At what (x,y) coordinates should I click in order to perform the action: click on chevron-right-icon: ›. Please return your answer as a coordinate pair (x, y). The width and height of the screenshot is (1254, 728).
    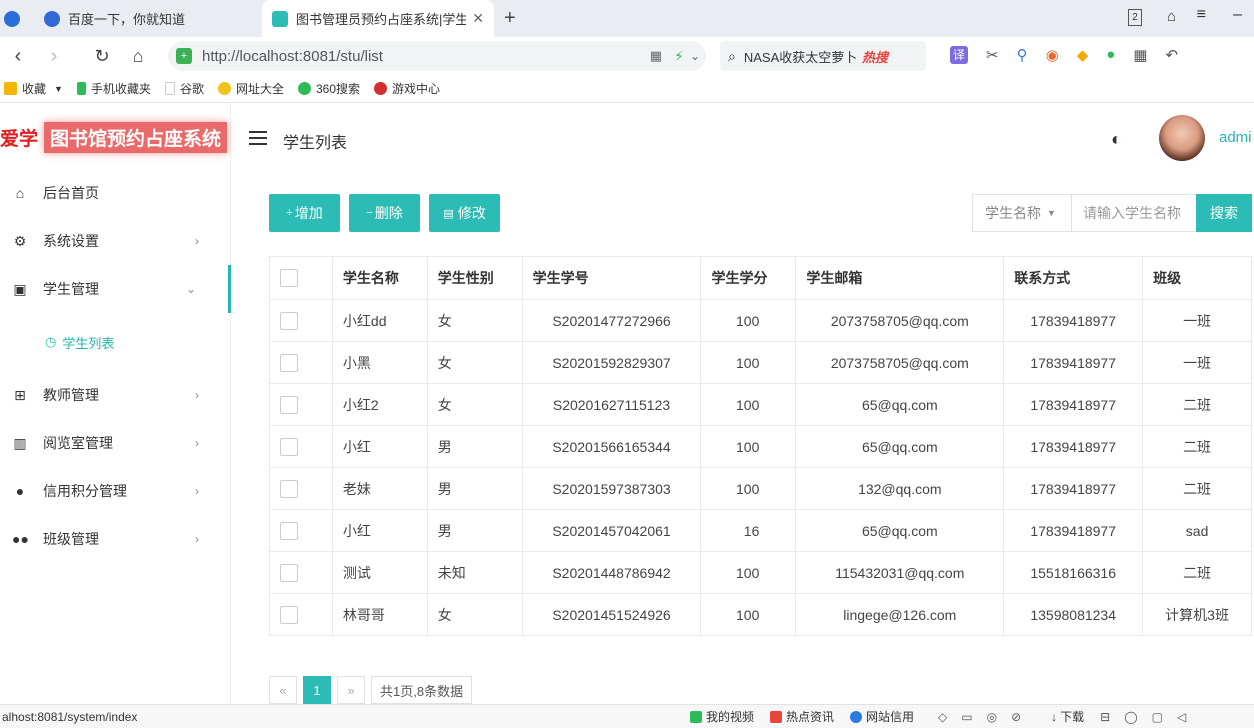
    Looking at the image, I should click on (197, 539).